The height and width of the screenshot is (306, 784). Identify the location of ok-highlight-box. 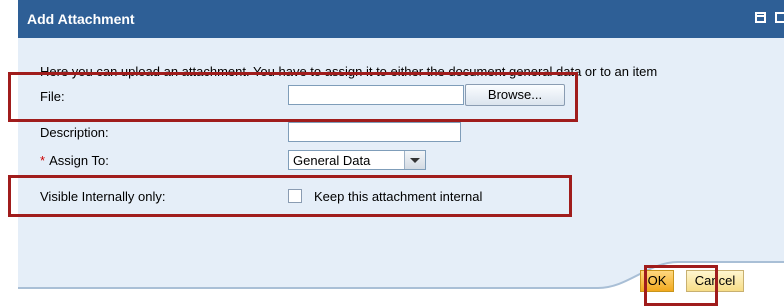
(681, 285).